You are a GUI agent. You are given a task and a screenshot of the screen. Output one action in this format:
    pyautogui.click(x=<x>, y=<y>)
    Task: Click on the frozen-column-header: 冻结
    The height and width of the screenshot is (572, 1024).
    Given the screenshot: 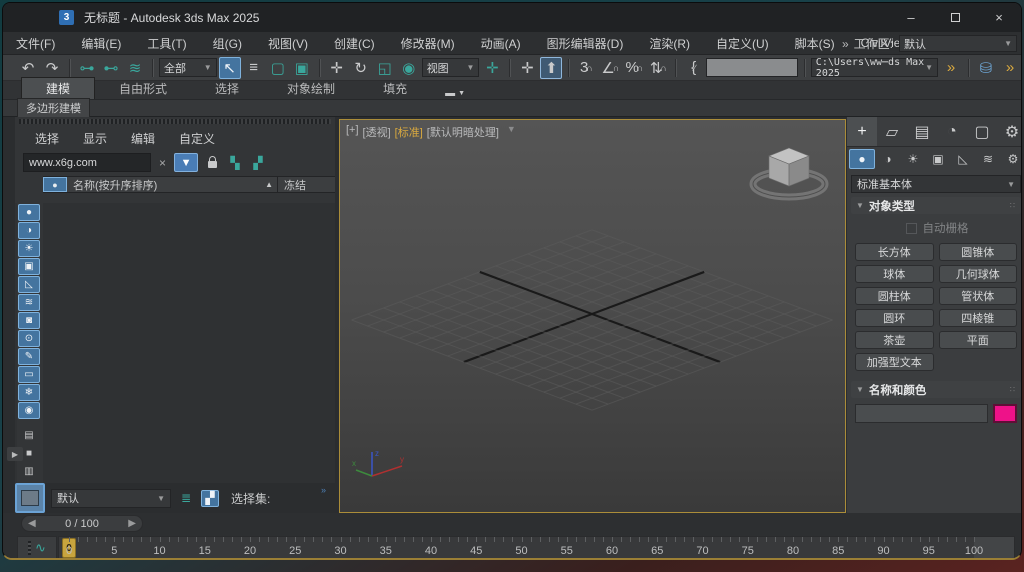 What is the action you would take?
    pyautogui.click(x=306, y=184)
    